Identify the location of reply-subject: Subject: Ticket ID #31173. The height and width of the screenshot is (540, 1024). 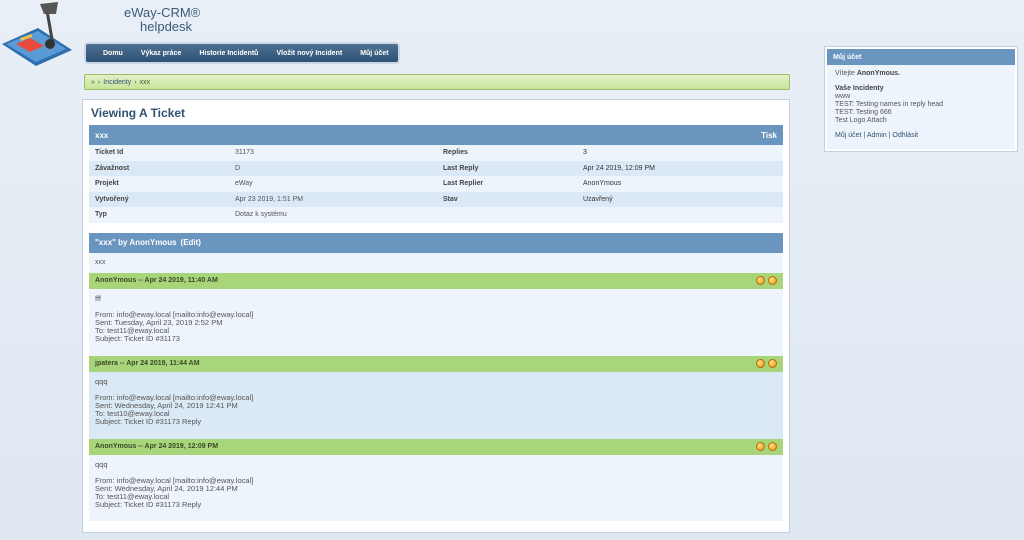
(137, 338).